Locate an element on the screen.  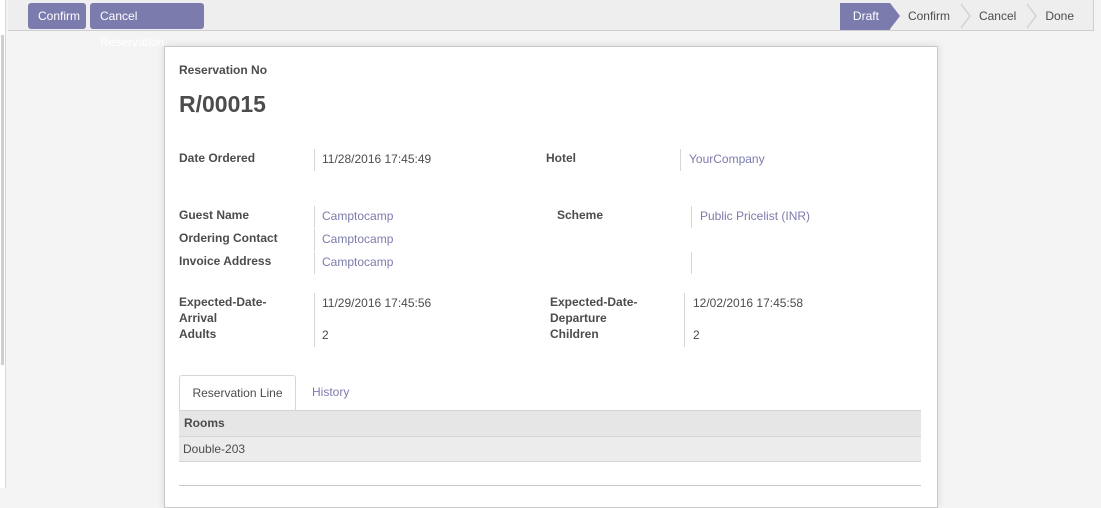
tab-history: History is located at coordinates (330, 392).